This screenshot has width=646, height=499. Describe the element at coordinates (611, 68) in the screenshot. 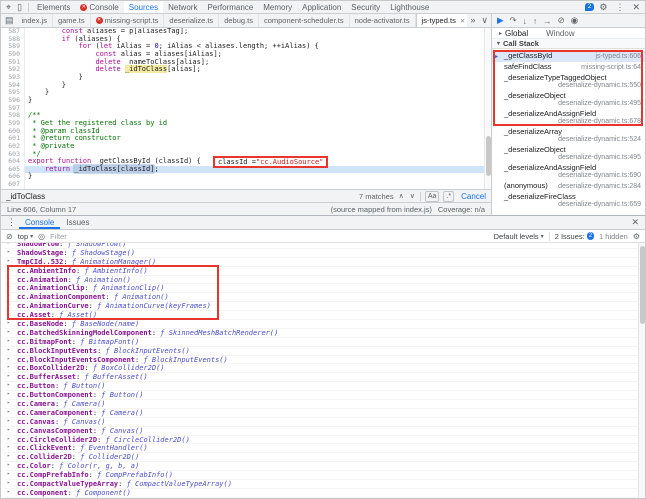

I see `frame-location: missing-script.ts:64` at that location.